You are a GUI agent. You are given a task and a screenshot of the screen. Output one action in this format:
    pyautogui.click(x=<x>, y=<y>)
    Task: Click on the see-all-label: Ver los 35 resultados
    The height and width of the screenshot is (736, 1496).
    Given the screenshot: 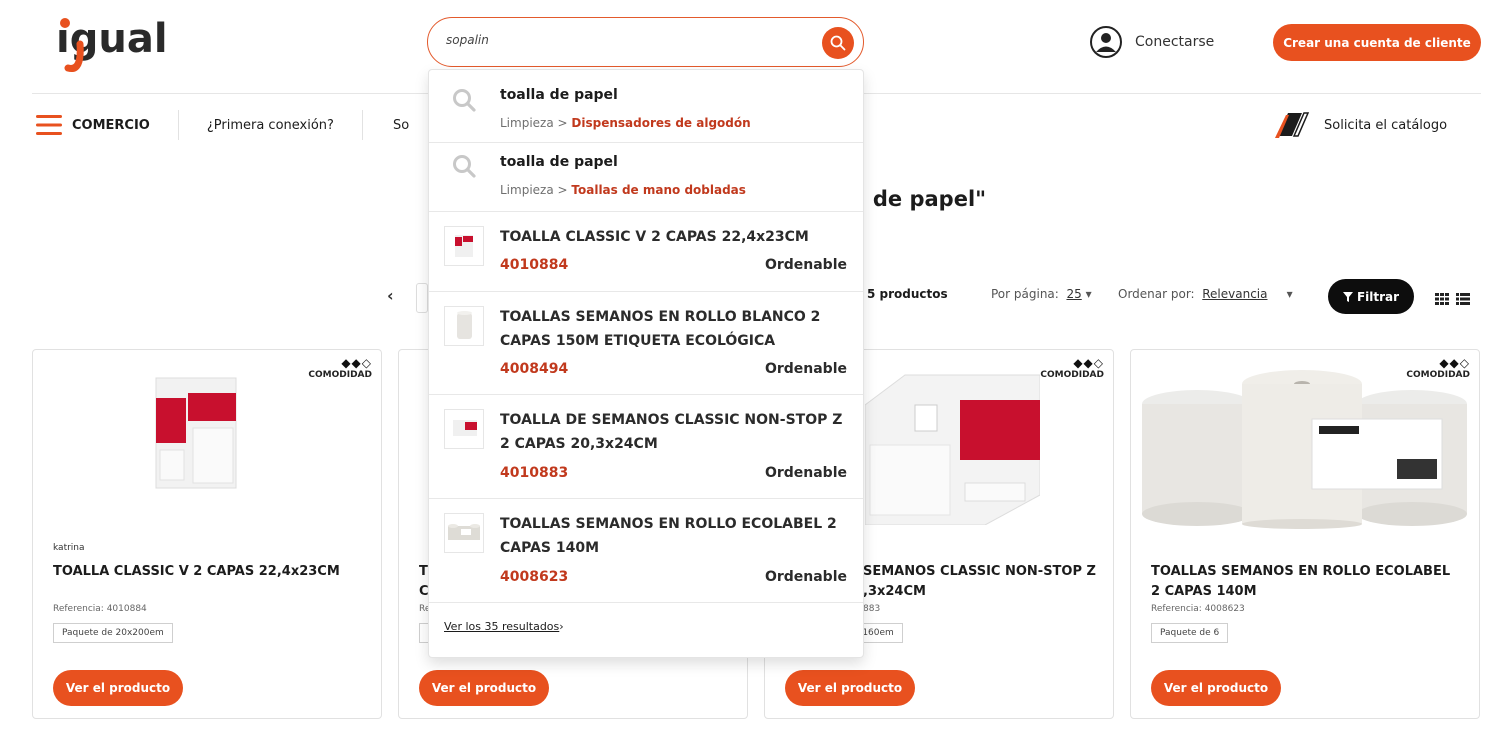 What is the action you would take?
    pyautogui.click(x=502, y=626)
    